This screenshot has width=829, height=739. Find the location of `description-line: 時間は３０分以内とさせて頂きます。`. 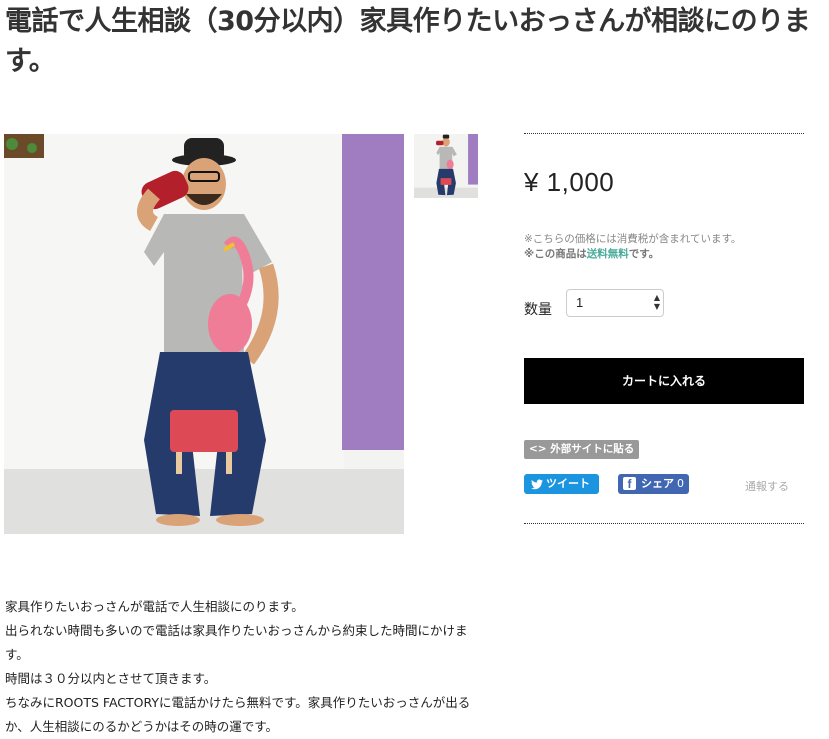

description-line: 時間は３０分以内とさせて頂きます。 is located at coordinates (111, 678).